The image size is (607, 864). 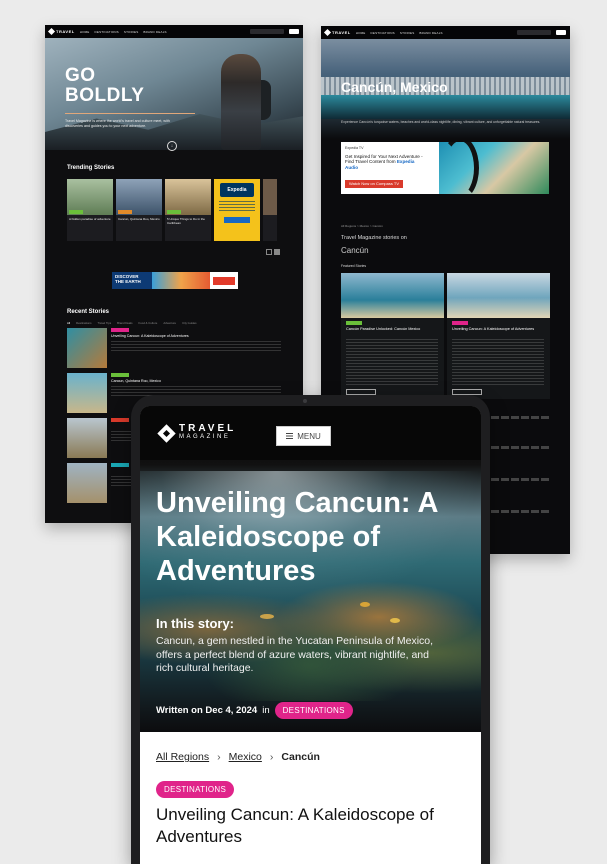 What do you see at coordinates (392, 336) in the screenshot?
I see `featured-card: Cancún Paradise Unlocked: Cancún Mexico` at bounding box center [392, 336].